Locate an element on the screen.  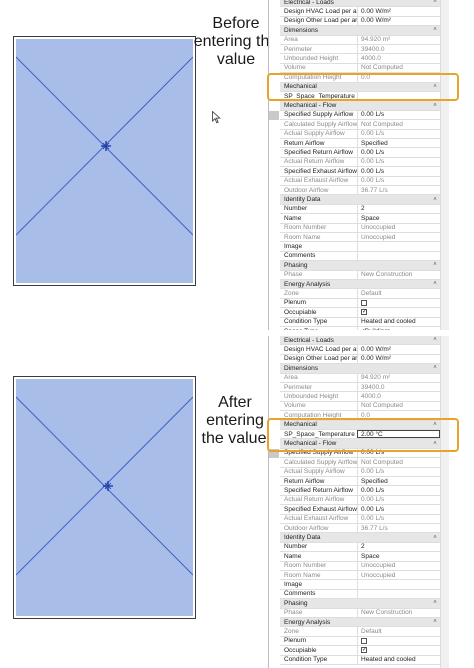
property-name: Design HVAC Load per area is located at coordinates (320, 12).